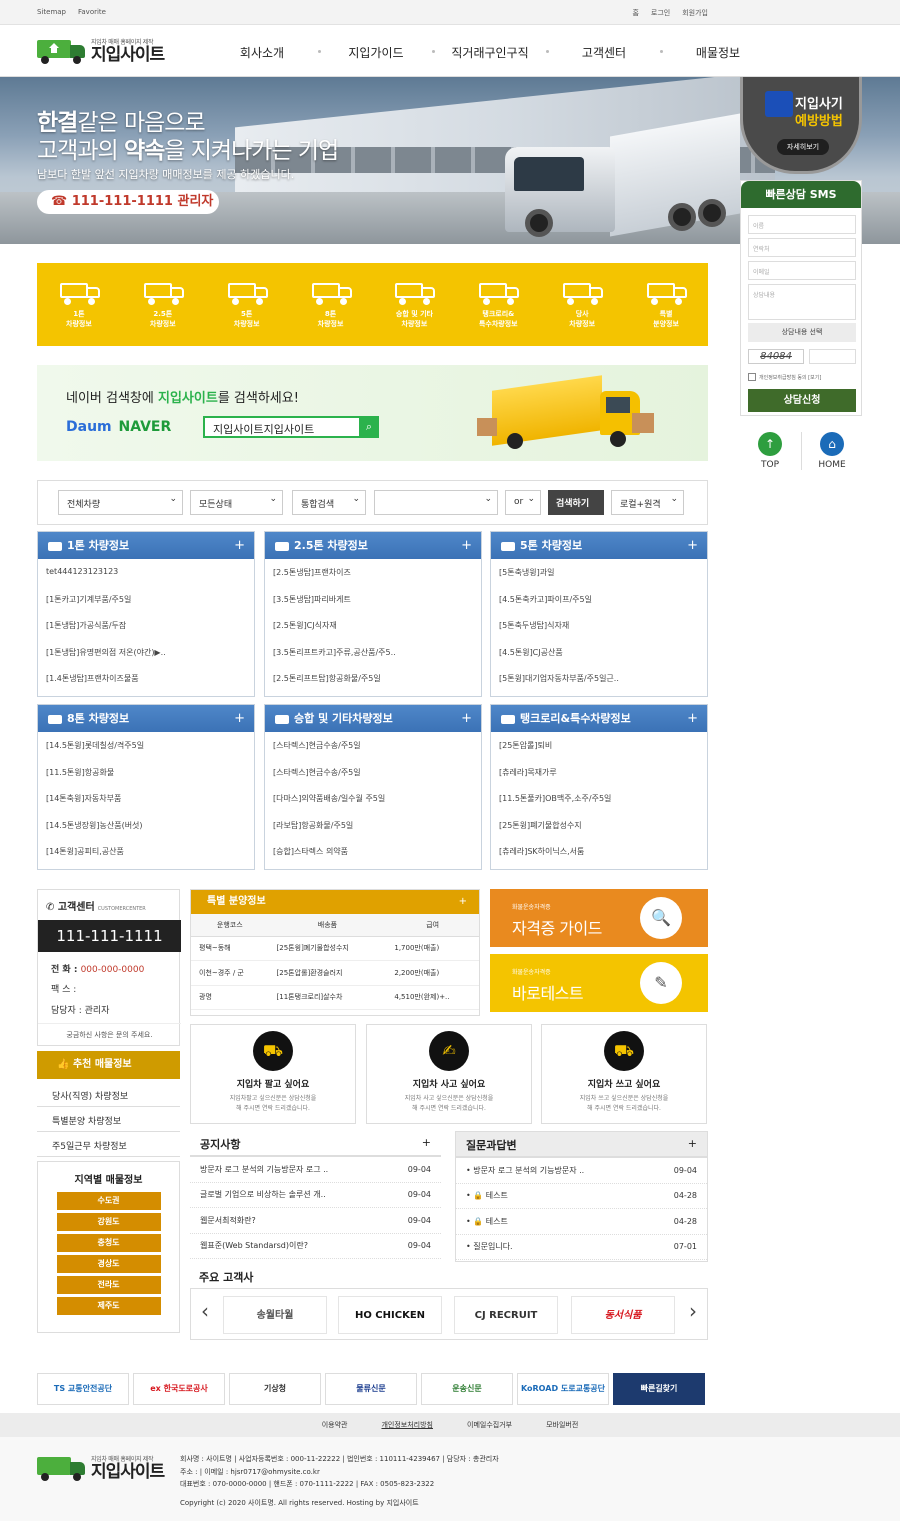 The image size is (900, 1521). I want to click on vehicle-type-select: 전체차량, so click(120, 502).